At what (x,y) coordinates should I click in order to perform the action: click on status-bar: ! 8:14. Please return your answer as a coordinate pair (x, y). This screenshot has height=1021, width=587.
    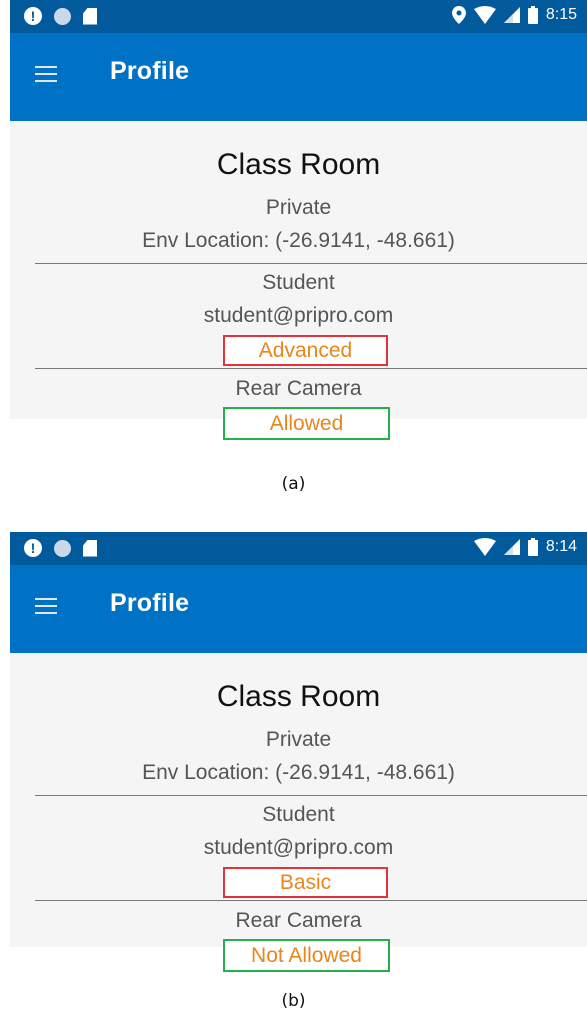
    Looking at the image, I should click on (298, 548).